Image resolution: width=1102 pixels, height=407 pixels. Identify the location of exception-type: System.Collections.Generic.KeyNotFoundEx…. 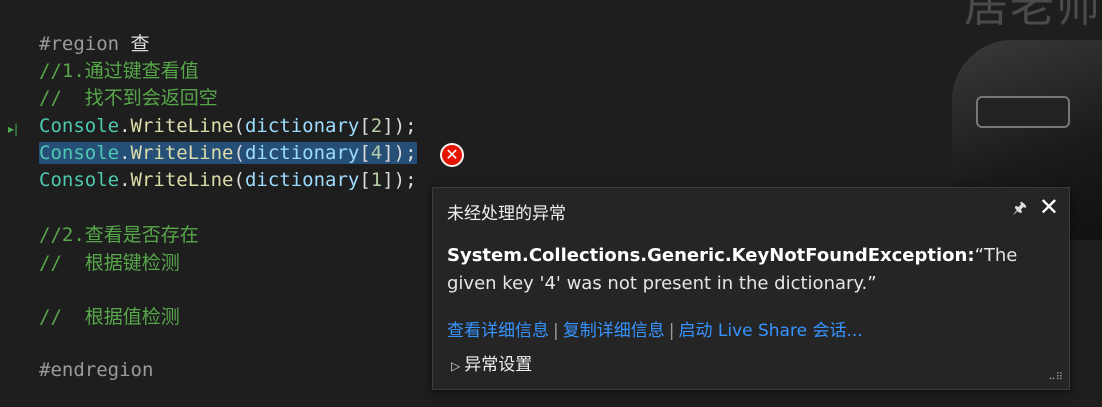
(711, 255).